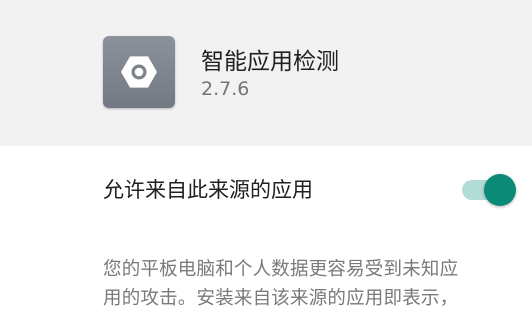  What do you see at coordinates (281, 269) in the screenshot?
I see `description-line-1: 您的平板电脑和个人数据更容易受到未知应` at bounding box center [281, 269].